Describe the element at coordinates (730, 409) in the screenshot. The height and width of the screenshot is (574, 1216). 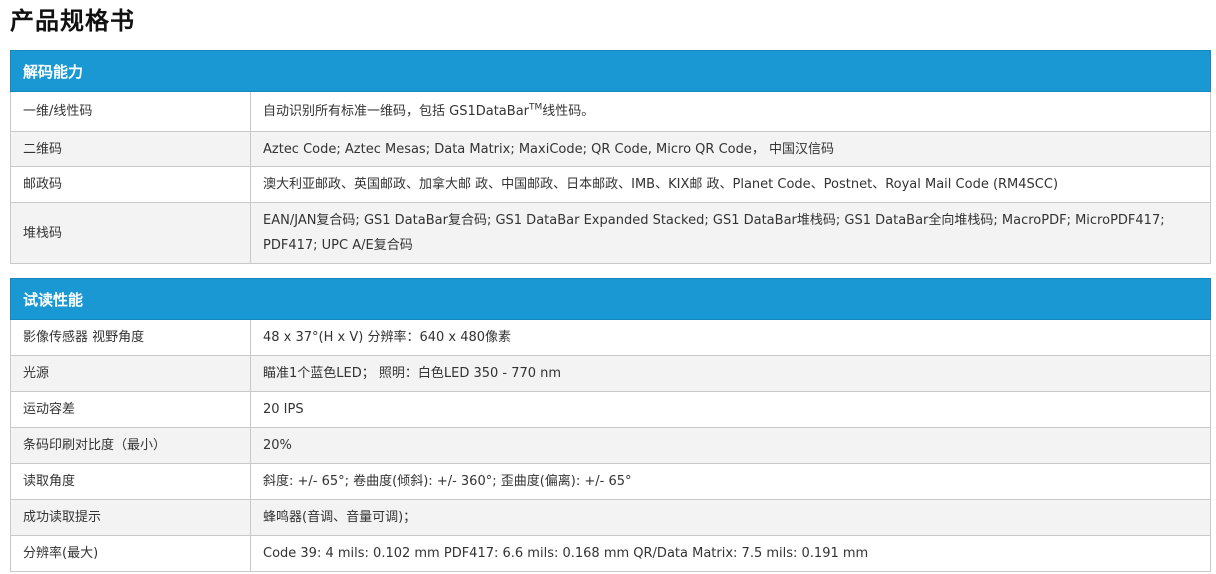
I see `spec-value: 20 IPS` at that location.